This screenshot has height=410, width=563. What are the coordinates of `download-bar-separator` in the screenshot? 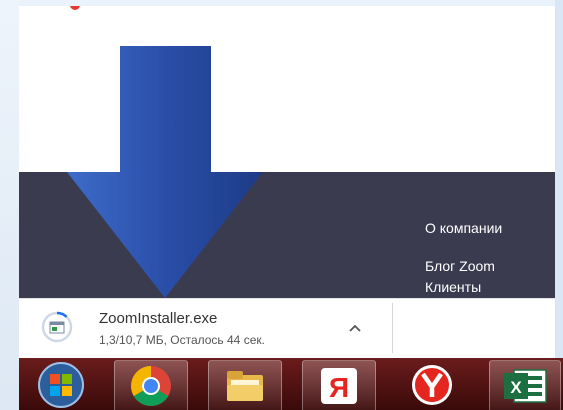 It's located at (392, 328).